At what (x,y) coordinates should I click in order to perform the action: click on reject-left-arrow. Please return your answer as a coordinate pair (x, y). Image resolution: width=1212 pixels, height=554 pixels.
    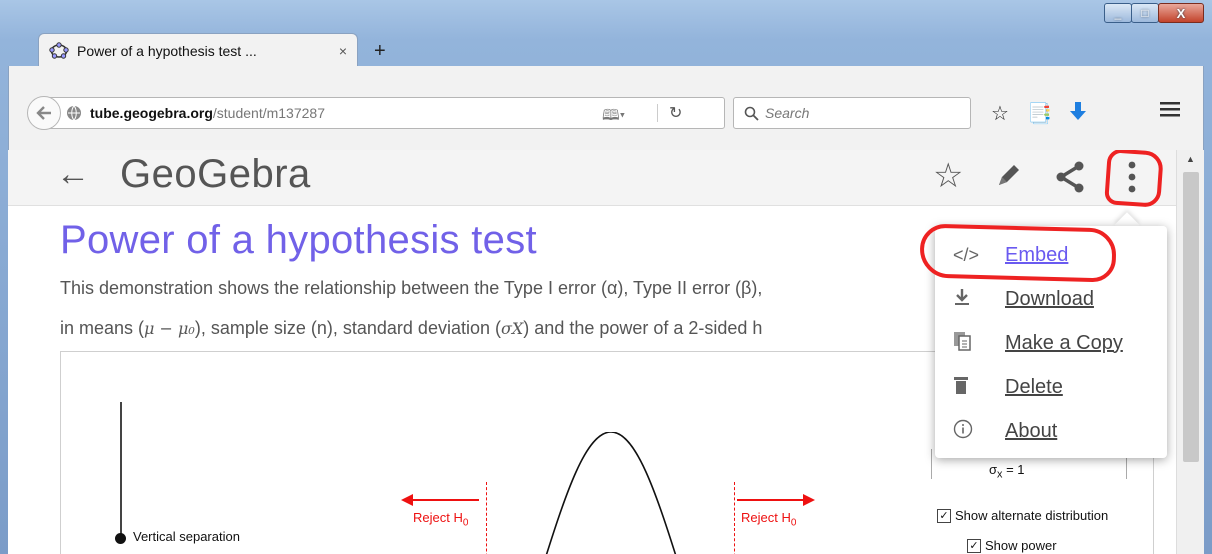
    Looking at the image, I should click on (440, 500).